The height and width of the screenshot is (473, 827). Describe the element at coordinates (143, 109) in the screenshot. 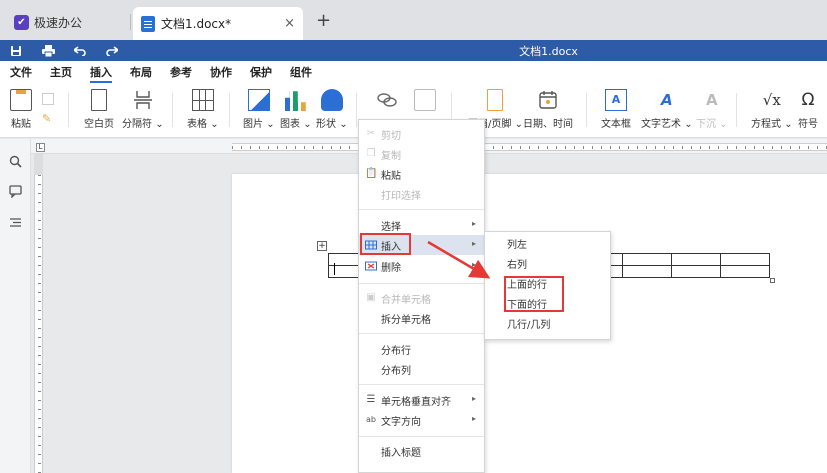

I see `page-break-button: 分隔符 ⌄` at that location.